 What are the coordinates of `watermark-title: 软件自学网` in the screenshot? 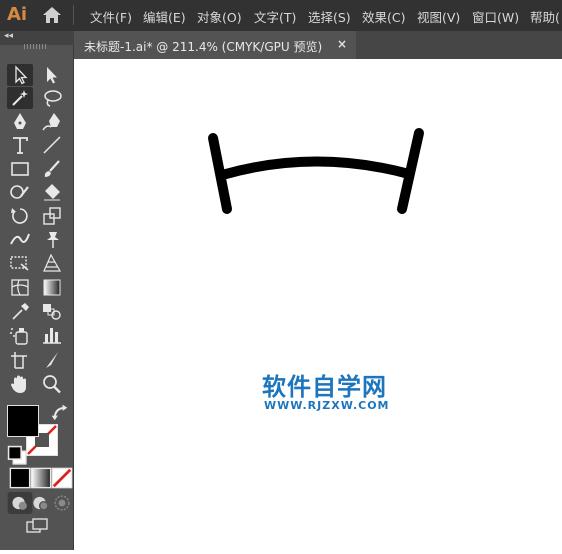 It's located at (324, 387).